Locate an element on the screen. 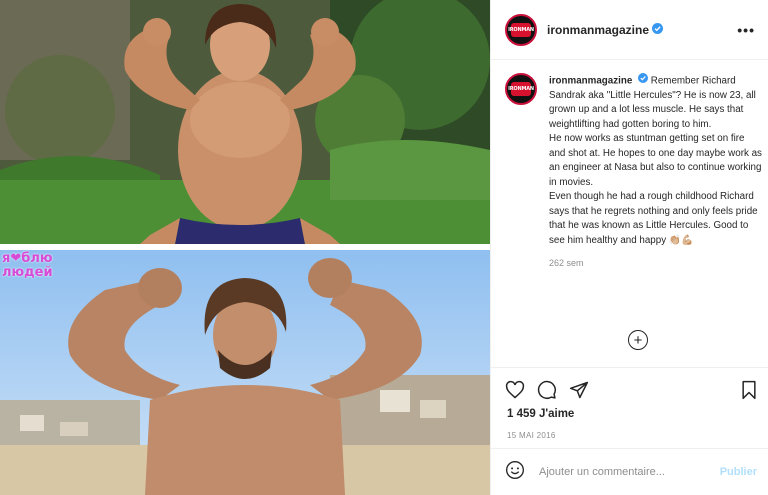 The height and width of the screenshot is (495, 768). share-icon is located at coordinates (579, 392).